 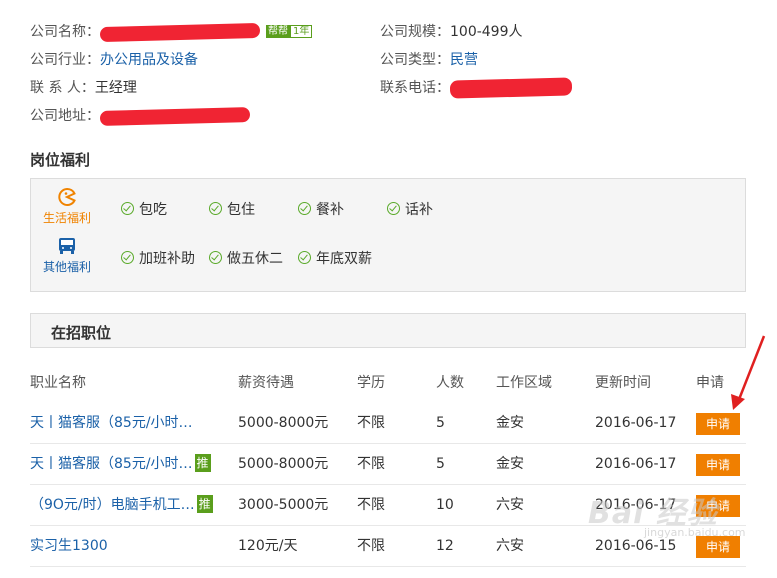 I want to click on welfare-item: 加班补助, so click(x=158, y=259).